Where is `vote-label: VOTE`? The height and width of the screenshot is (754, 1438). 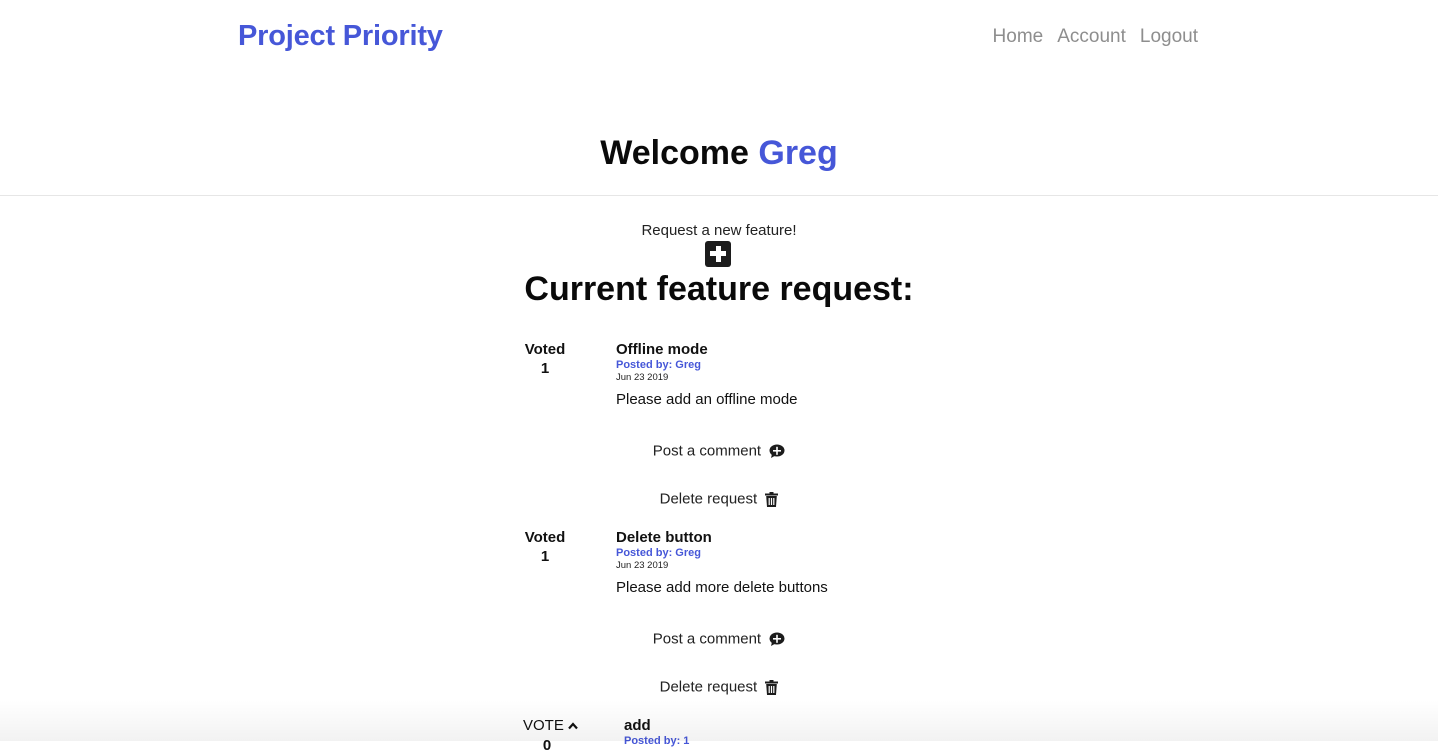
vote-label: VOTE is located at coordinates (543, 725).